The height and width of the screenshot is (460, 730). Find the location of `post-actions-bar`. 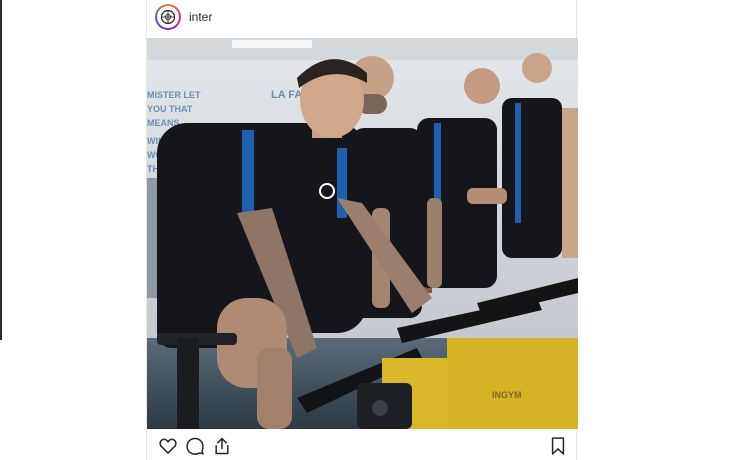

post-actions-bar is located at coordinates (361, 446).